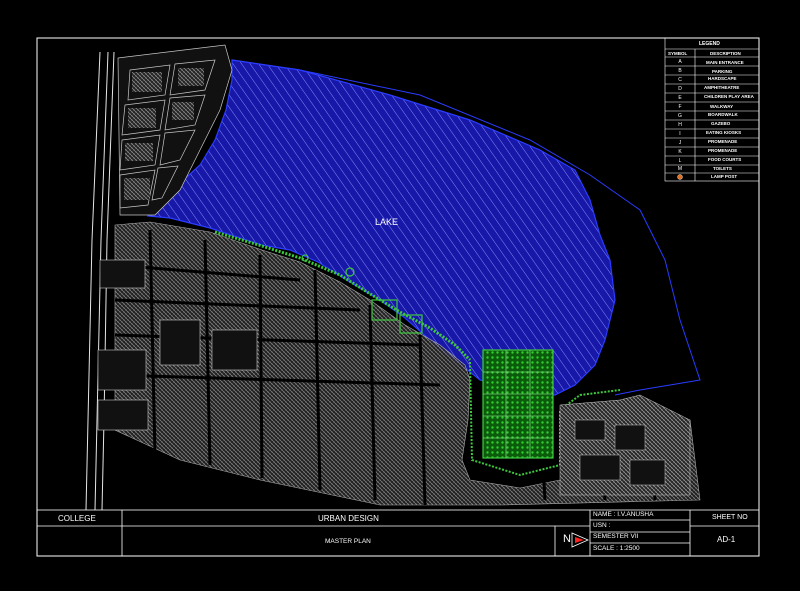  What do you see at coordinates (602, 525) in the screenshot?
I see `usn-field: USN :` at bounding box center [602, 525].